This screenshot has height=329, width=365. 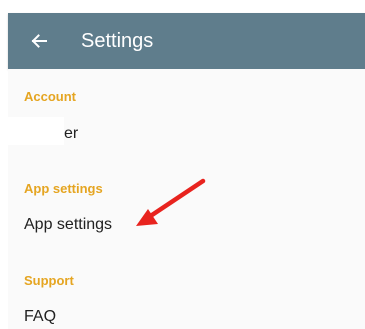 I want to click on arrow-left-icon, so click(x=39, y=41).